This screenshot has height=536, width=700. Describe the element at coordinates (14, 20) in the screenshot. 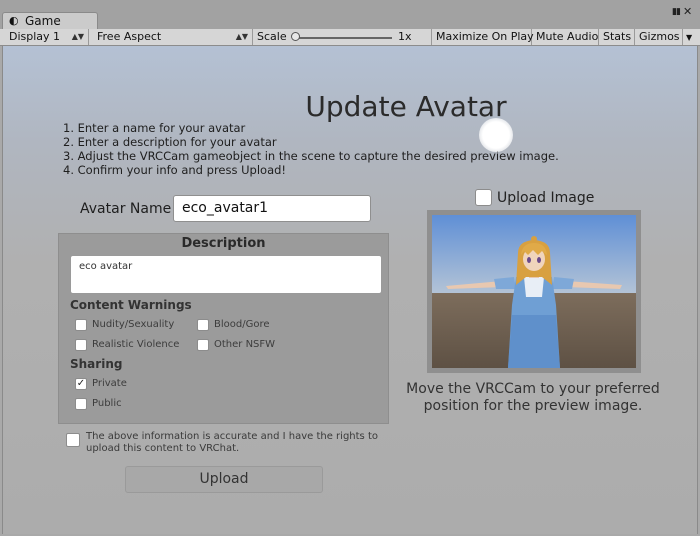

I see `unity-game-icon: ◐` at that location.